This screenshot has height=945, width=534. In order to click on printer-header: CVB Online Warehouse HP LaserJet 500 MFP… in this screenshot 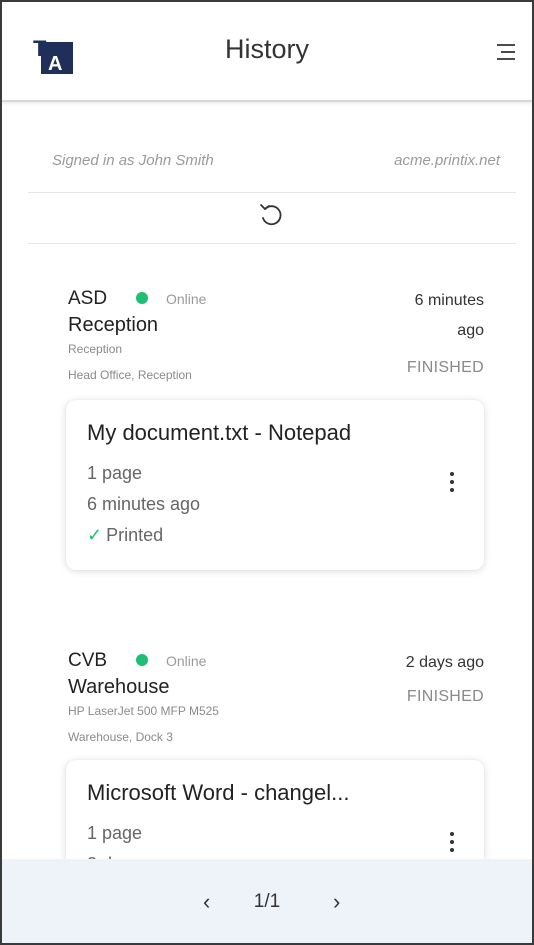, I will do `click(276, 700)`.